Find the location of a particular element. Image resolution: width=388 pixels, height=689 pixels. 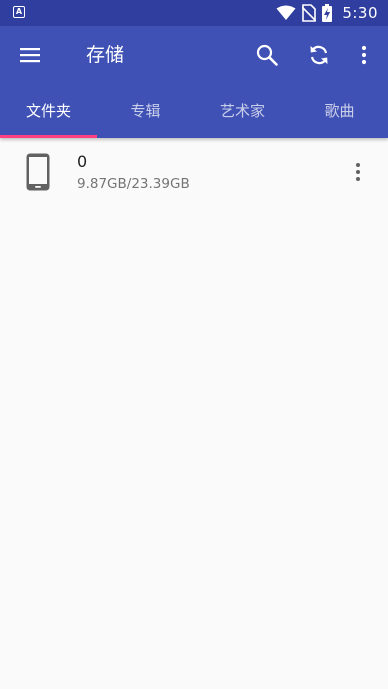

tab-songs-label: 歌曲 is located at coordinates (339, 111).